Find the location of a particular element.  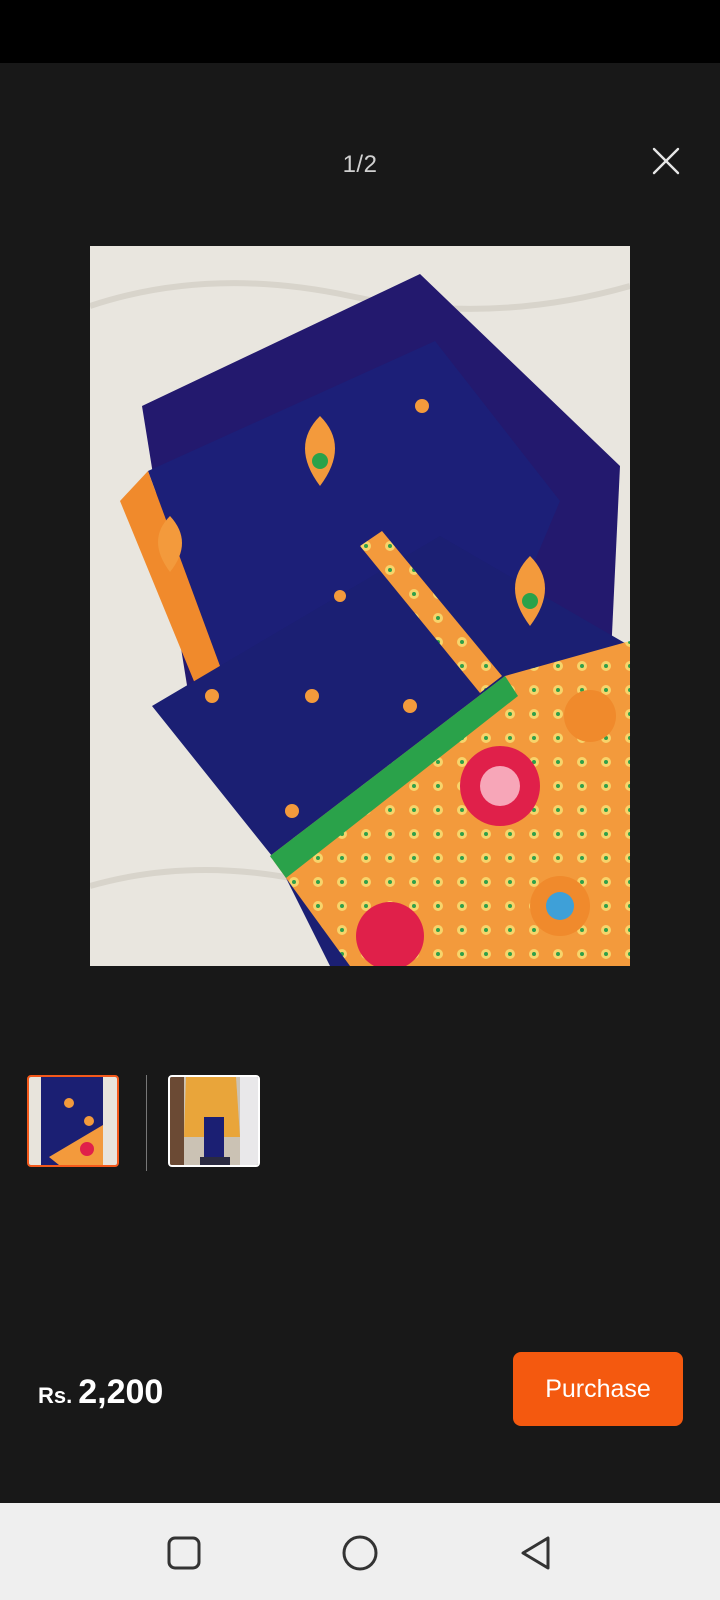

image-counter: 1/2 is located at coordinates (360, 164).